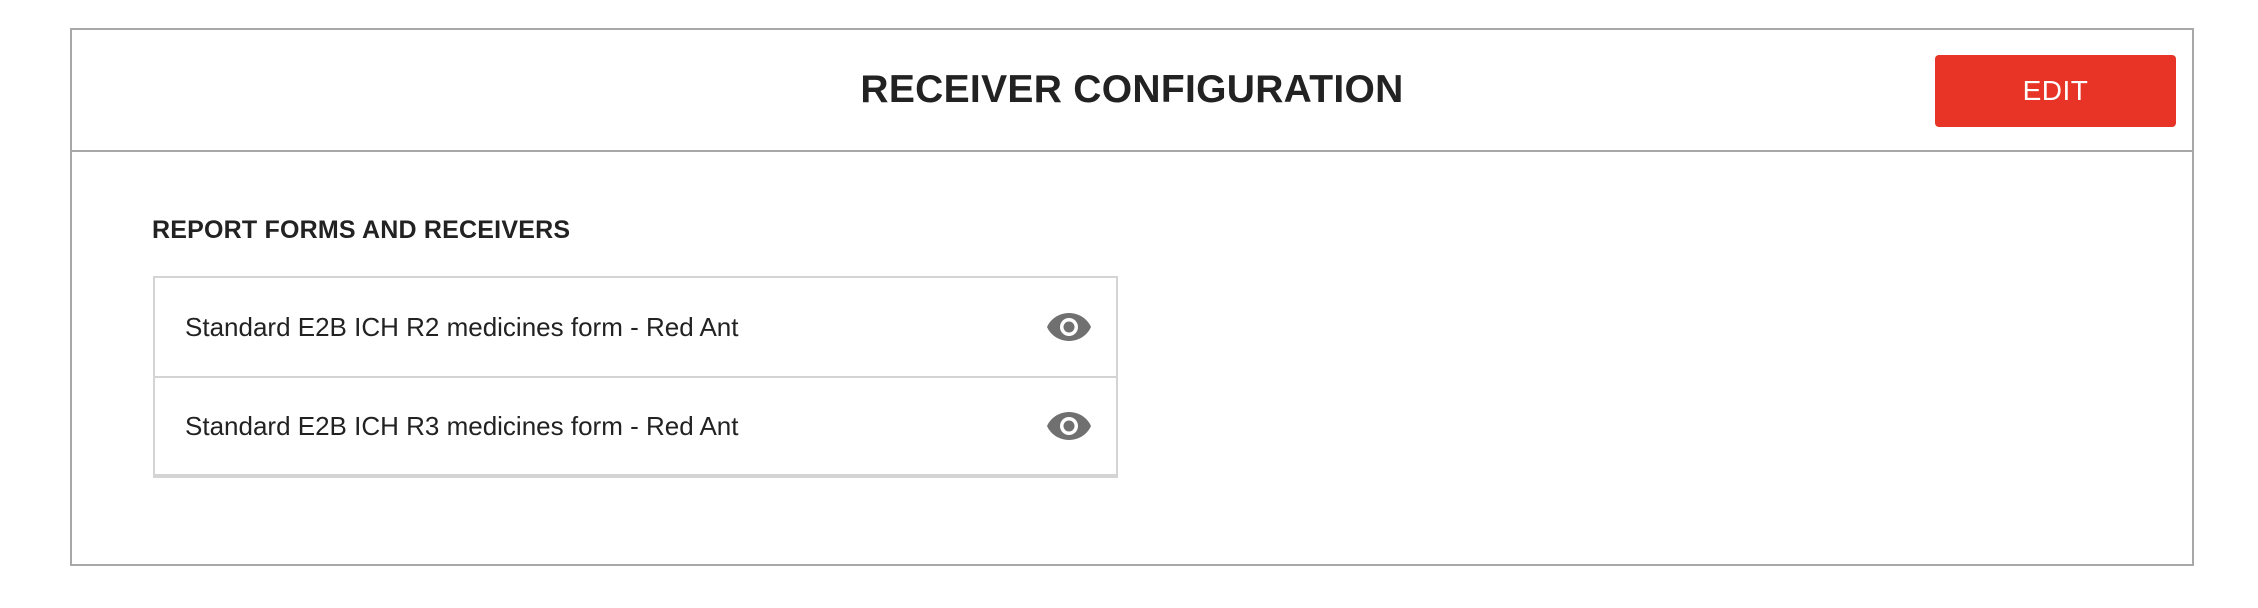 The height and width of the screenshot is (608, 2258). I want to click on page-title: RECEIVER CONFIGURATION, so click(1132, 89).